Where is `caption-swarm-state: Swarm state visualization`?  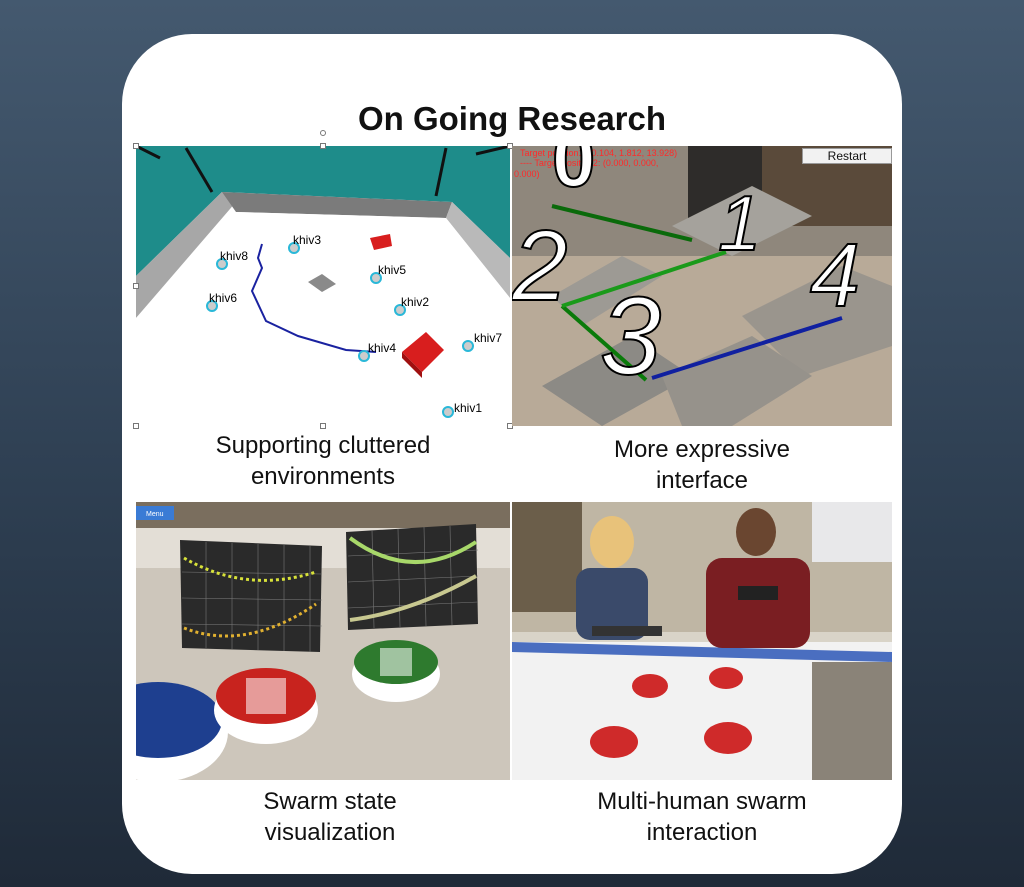
caption-swarm-state: Swarm state visualization is located at coordinates (330, 817).